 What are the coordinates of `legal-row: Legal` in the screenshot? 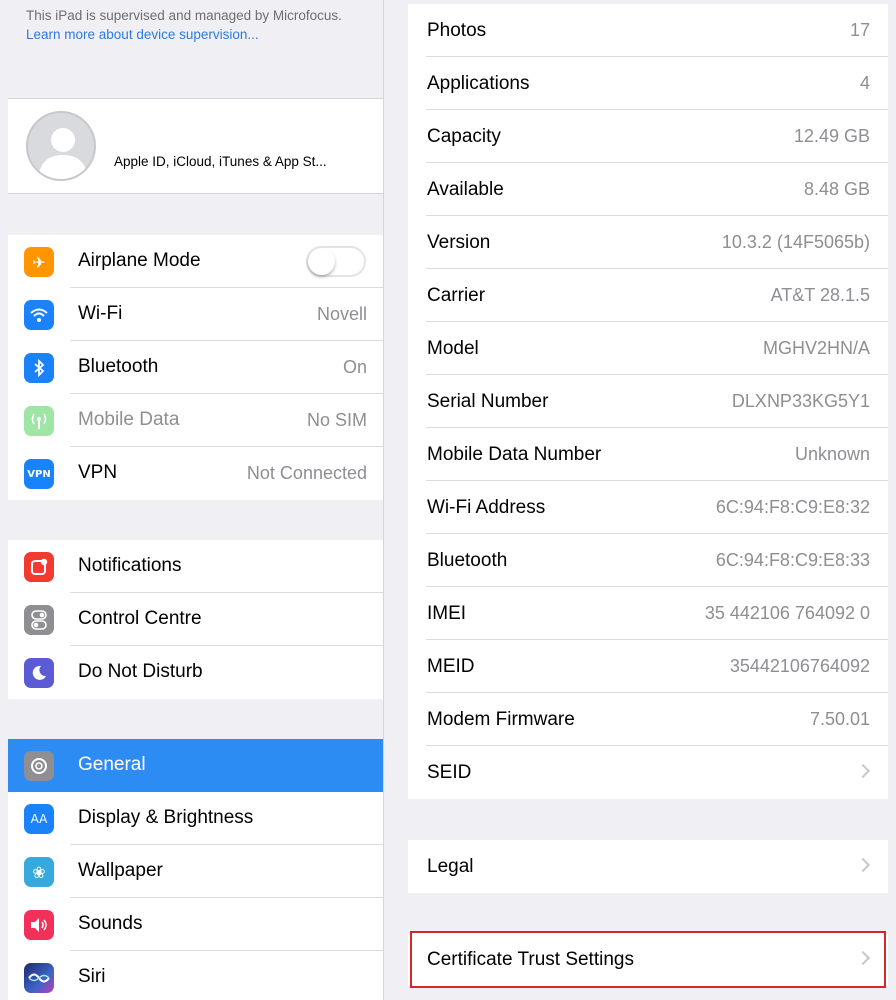 It's located at (648, 866).